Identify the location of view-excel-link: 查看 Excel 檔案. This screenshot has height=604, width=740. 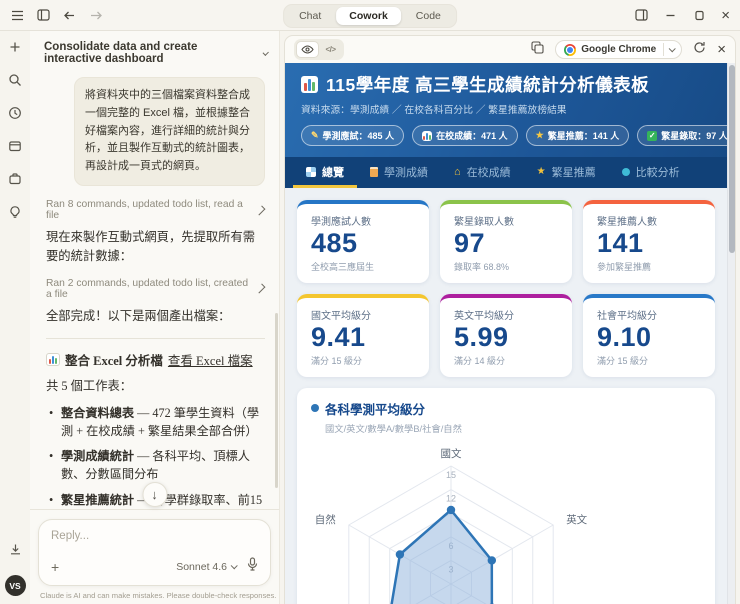
(210, 359).